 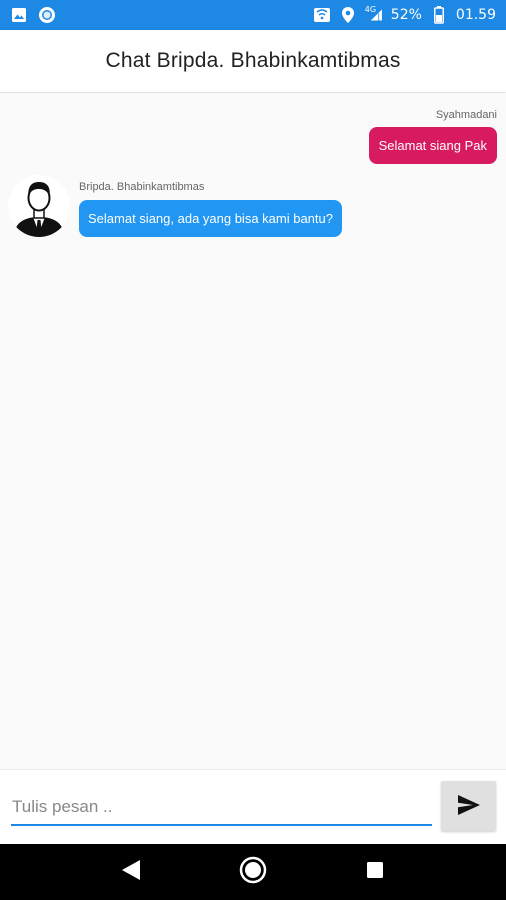 I want to click on send-button, so click(x=468, y=806).